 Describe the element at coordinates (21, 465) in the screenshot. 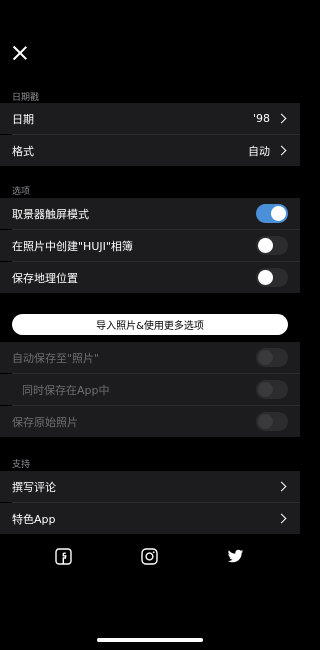

I see `section-label-support: 支持` at that location.